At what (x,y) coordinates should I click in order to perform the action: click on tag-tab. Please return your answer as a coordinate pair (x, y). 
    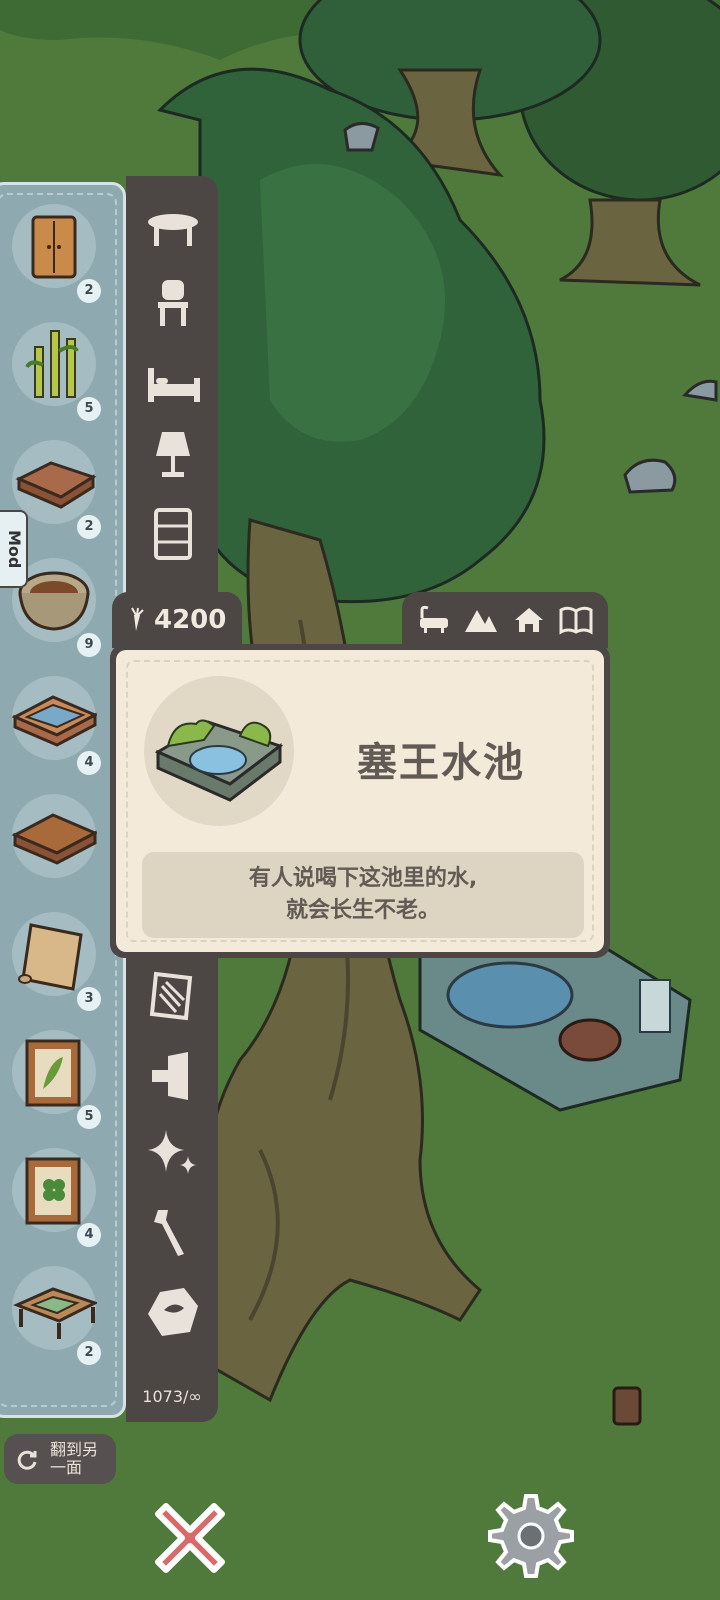
    Looking at the image, I should click on (505, 620).